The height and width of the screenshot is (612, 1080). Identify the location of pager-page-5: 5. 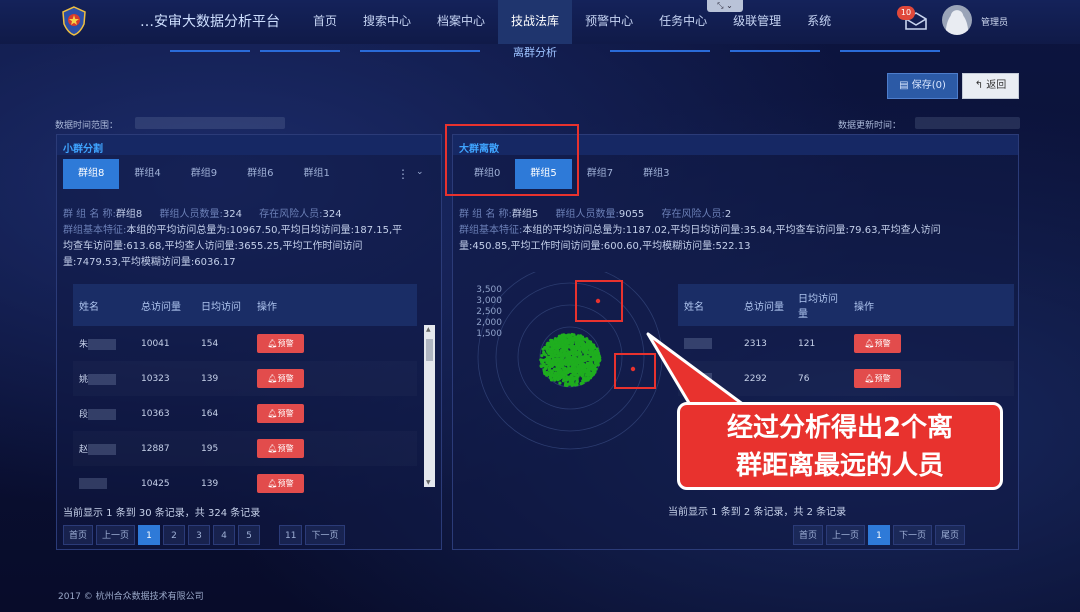
(249, 535).